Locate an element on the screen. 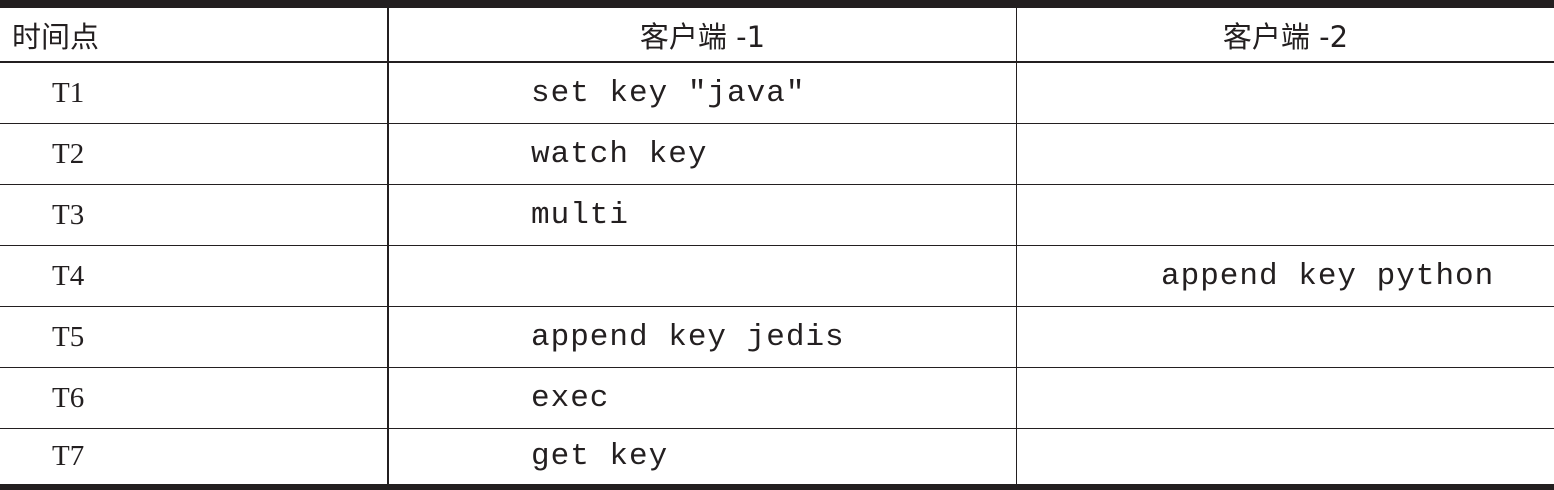  time-cell: T5 is located at coordinates (68, 336).